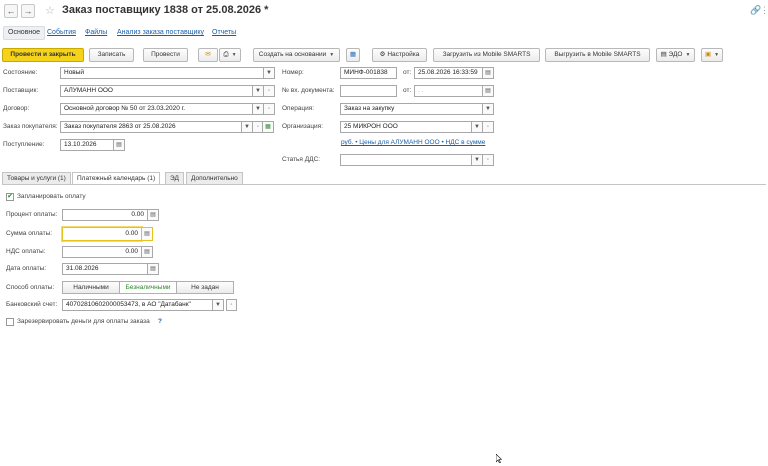  Describe the element at coordinates (764, 10) in the screenshot. I see `more-icon: ⋮` at that location.